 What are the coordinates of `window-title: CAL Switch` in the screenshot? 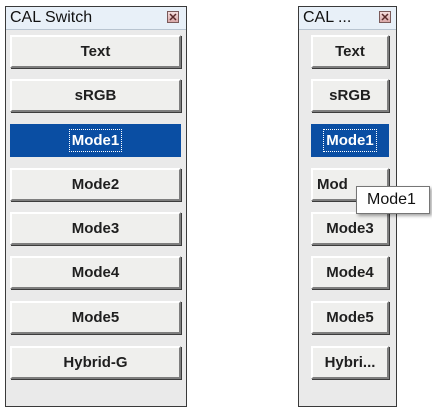 It's located at (51, 17).